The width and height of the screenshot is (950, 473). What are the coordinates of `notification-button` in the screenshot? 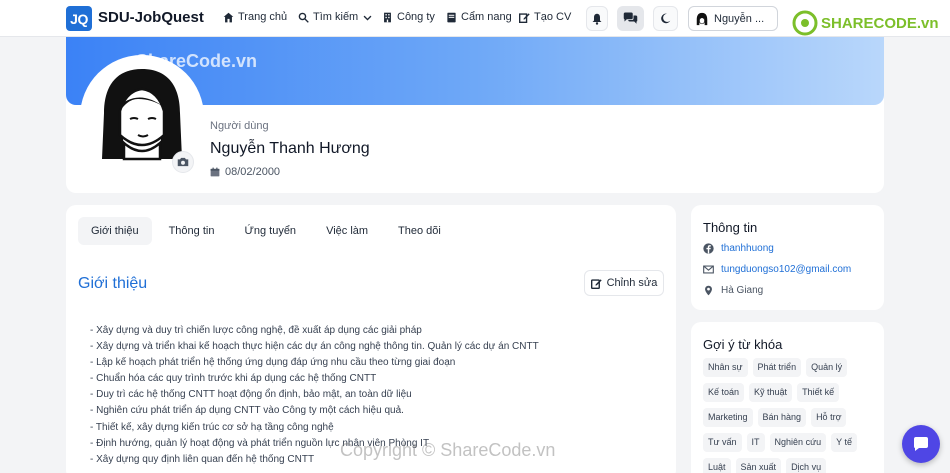 It's located at (597, 18).